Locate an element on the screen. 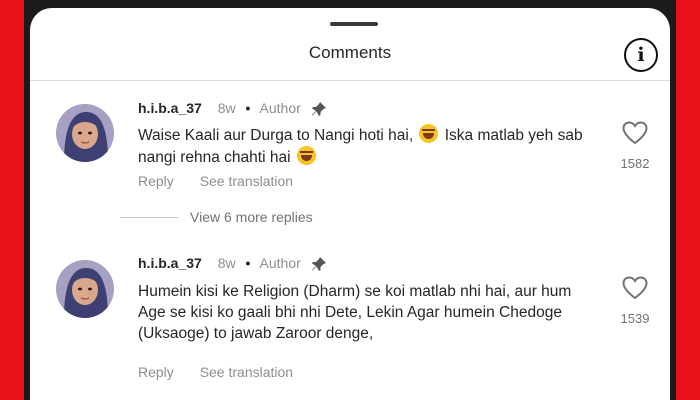 This screenshot has height=400, width=700. drag-handle is located at coordinates (354, 24).